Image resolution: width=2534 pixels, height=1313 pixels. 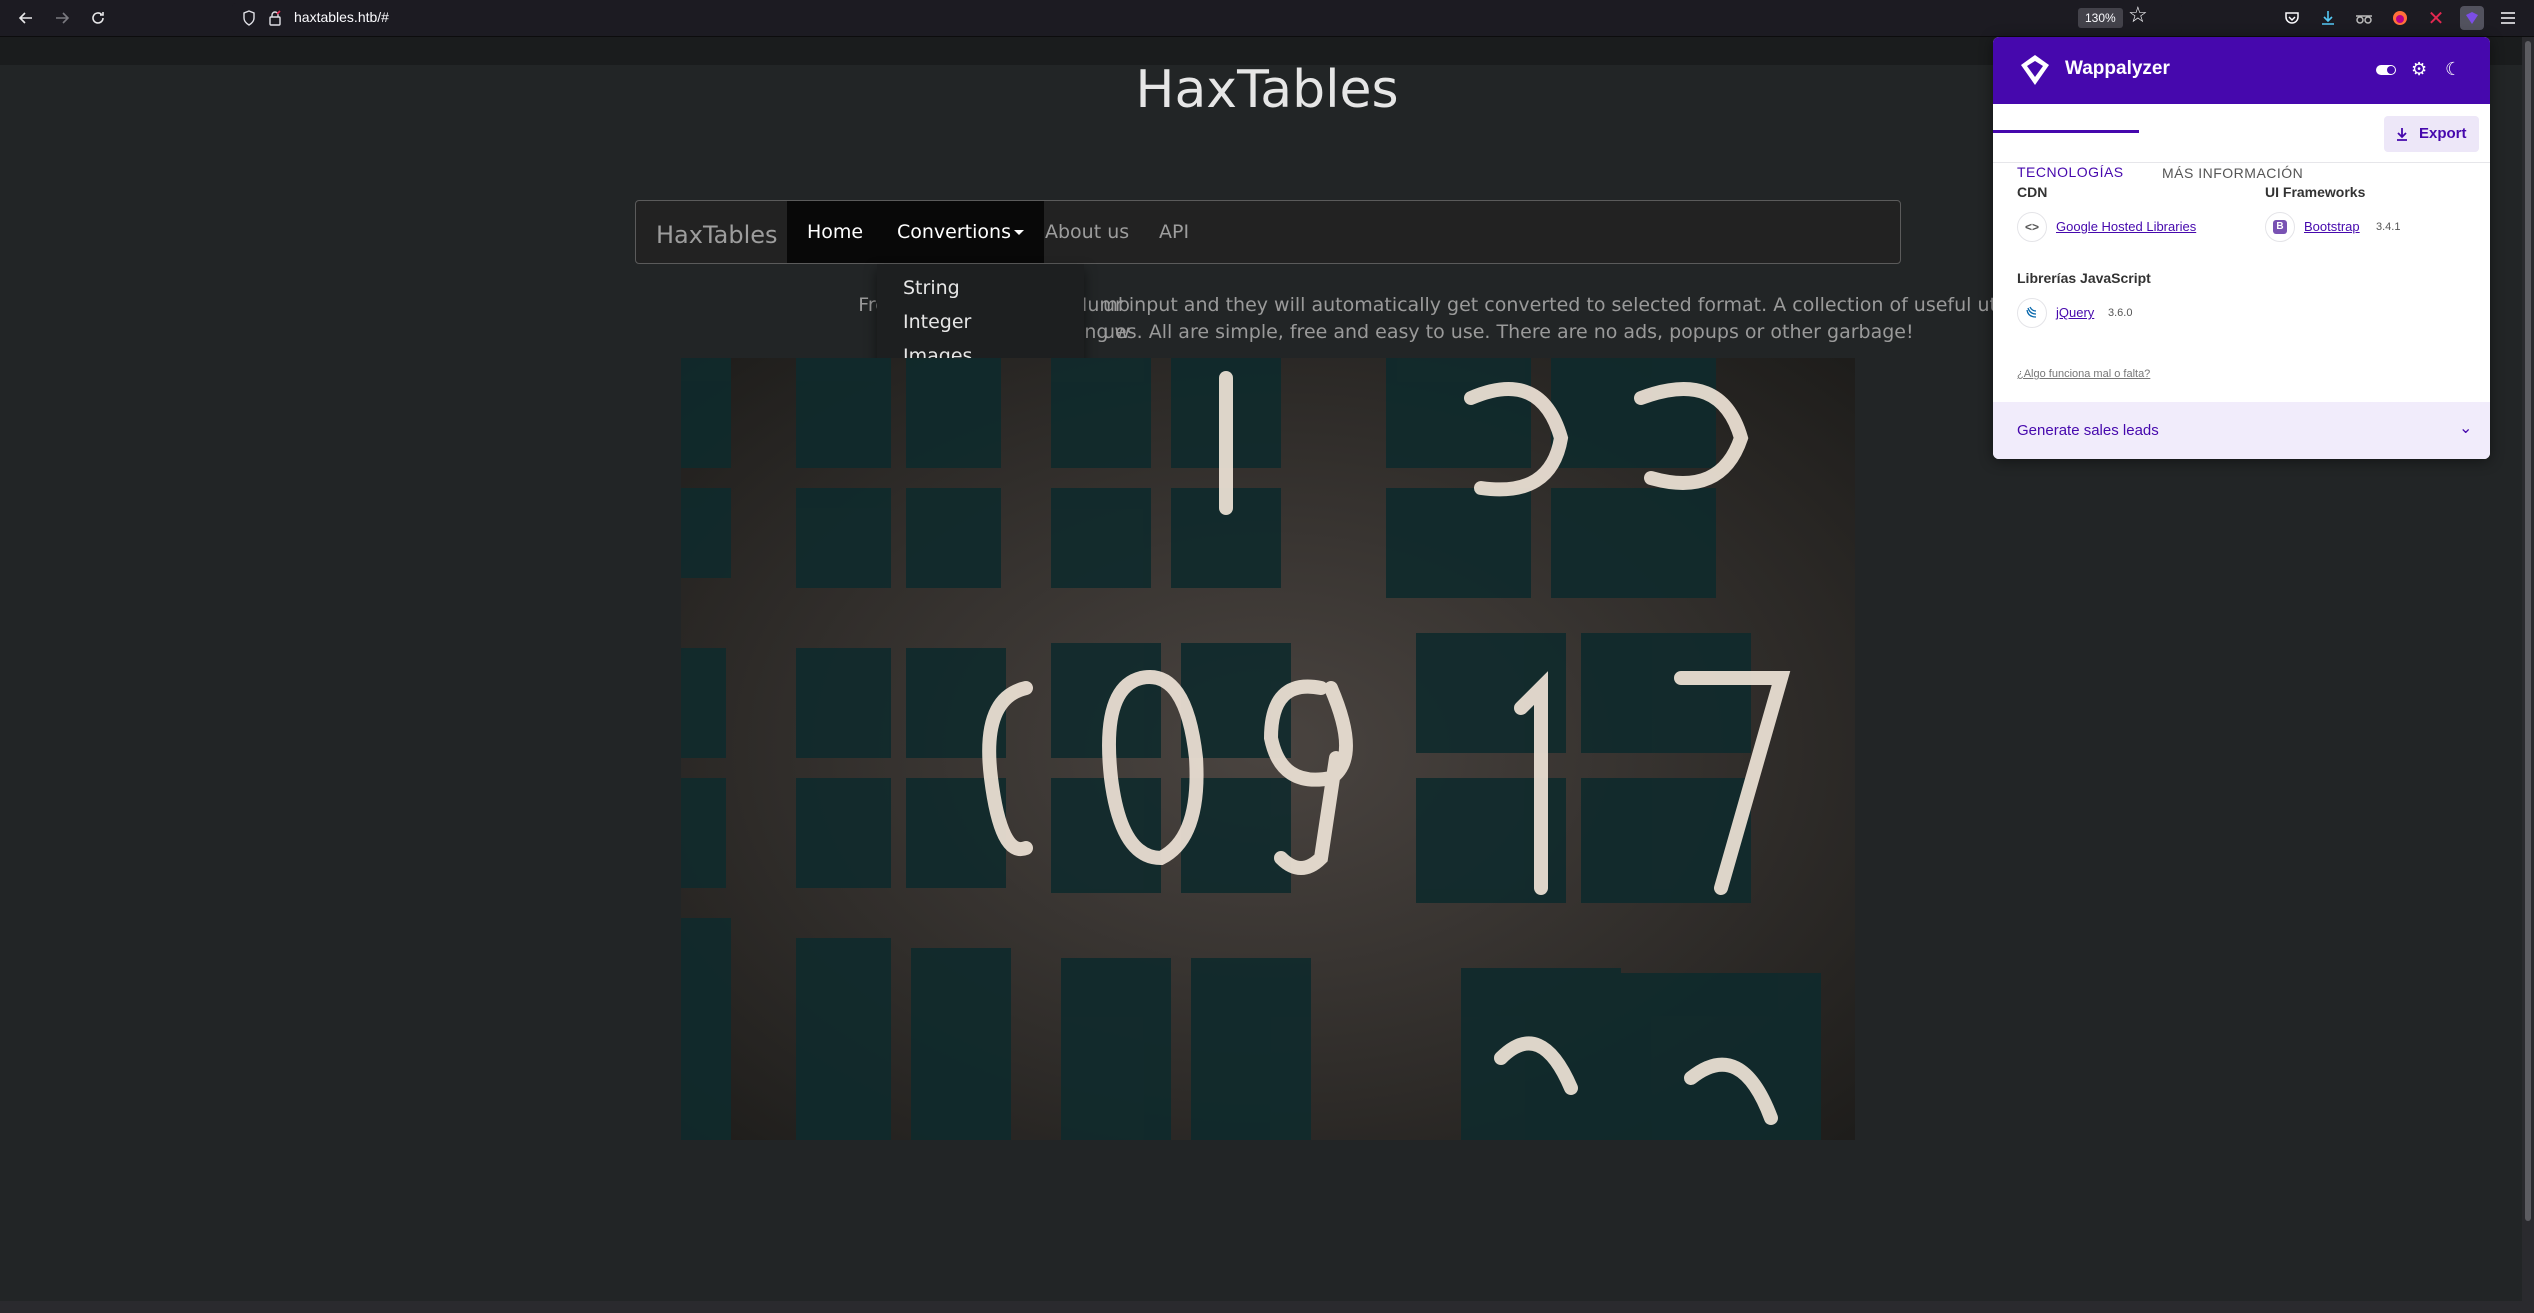 What do you see at coordinates (2419, 69) in the screenshot?
I see `gear-icon: ⚙` at bounding box center [2419, 69].